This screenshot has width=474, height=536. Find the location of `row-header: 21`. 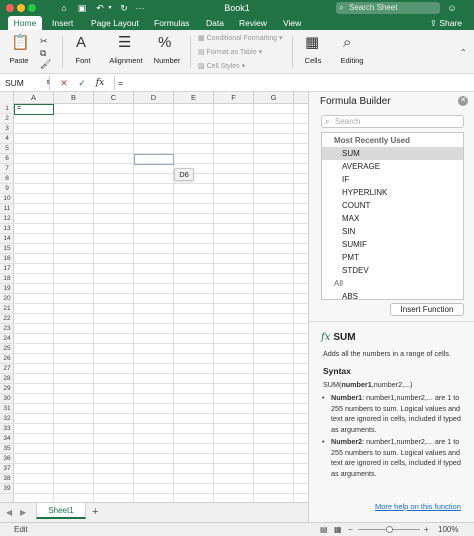

row-header: 21 is located at coordinates (7, 309).